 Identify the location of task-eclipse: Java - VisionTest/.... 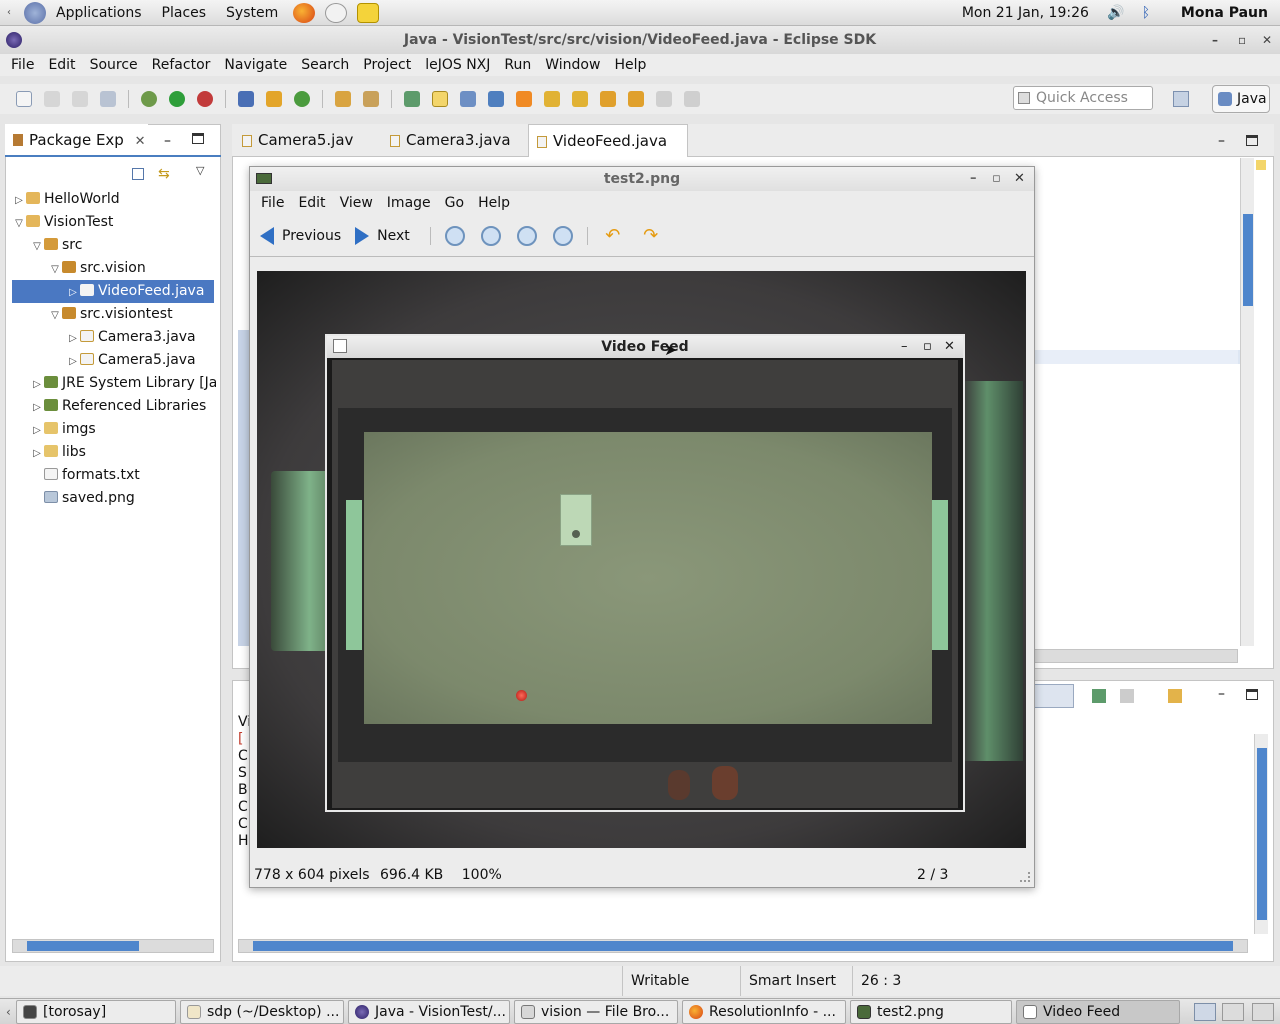
(429, 1012).